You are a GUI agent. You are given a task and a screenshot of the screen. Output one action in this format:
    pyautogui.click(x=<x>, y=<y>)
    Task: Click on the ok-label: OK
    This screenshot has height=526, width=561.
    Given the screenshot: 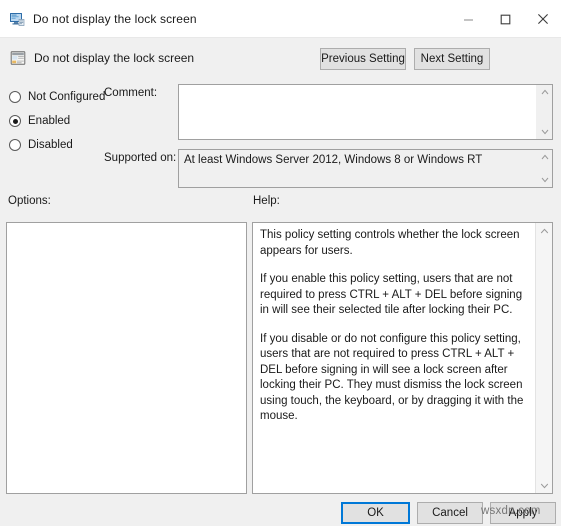 What is the action you would take?
    pyautogui.click(x=375, y=513)
    